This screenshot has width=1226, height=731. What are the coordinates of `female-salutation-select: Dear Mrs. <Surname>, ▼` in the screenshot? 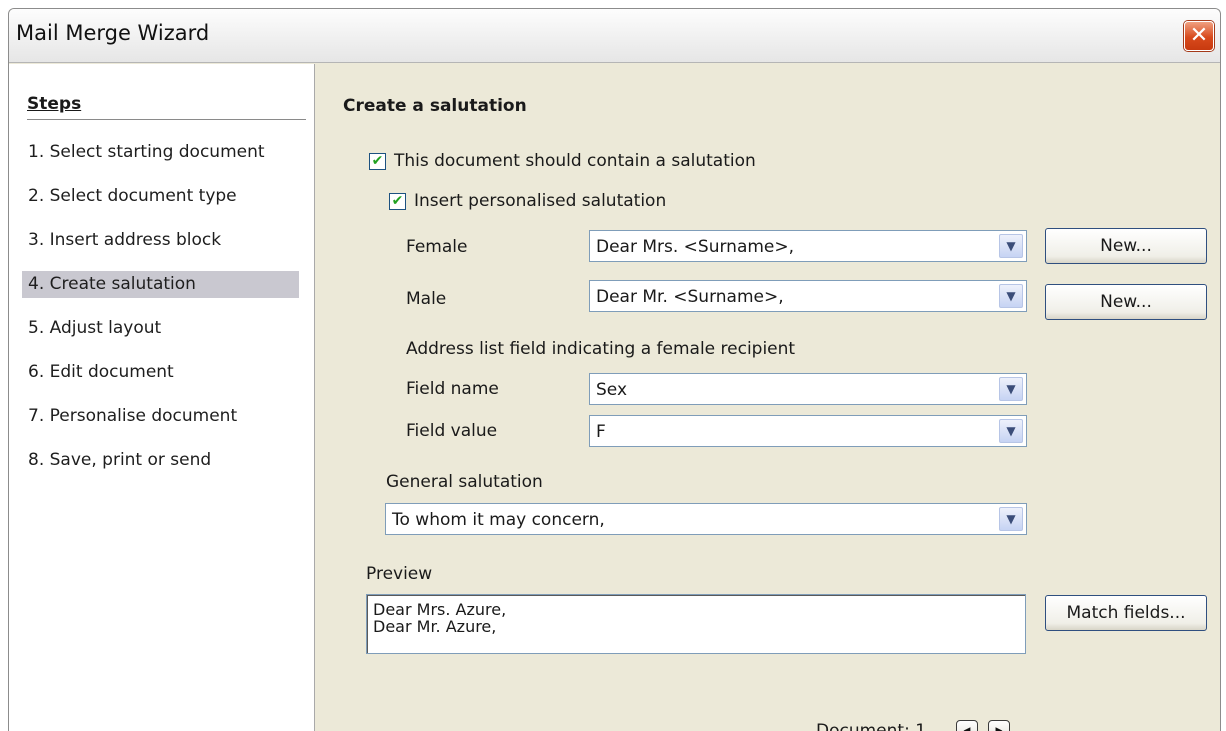 It's located at (808, 246).